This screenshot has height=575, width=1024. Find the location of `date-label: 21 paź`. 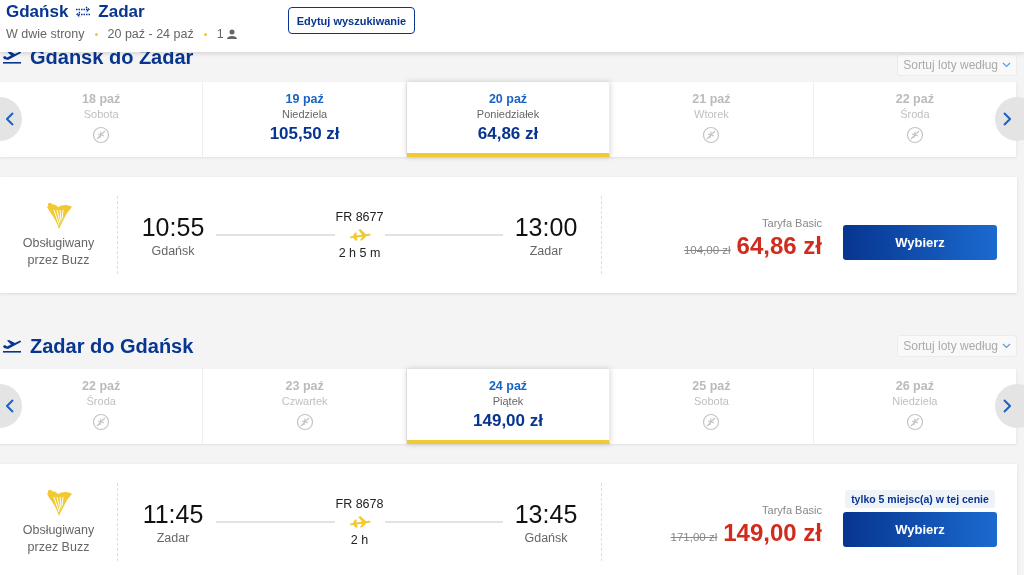

date-label: 21 paź is located at coordinates (711, 99).